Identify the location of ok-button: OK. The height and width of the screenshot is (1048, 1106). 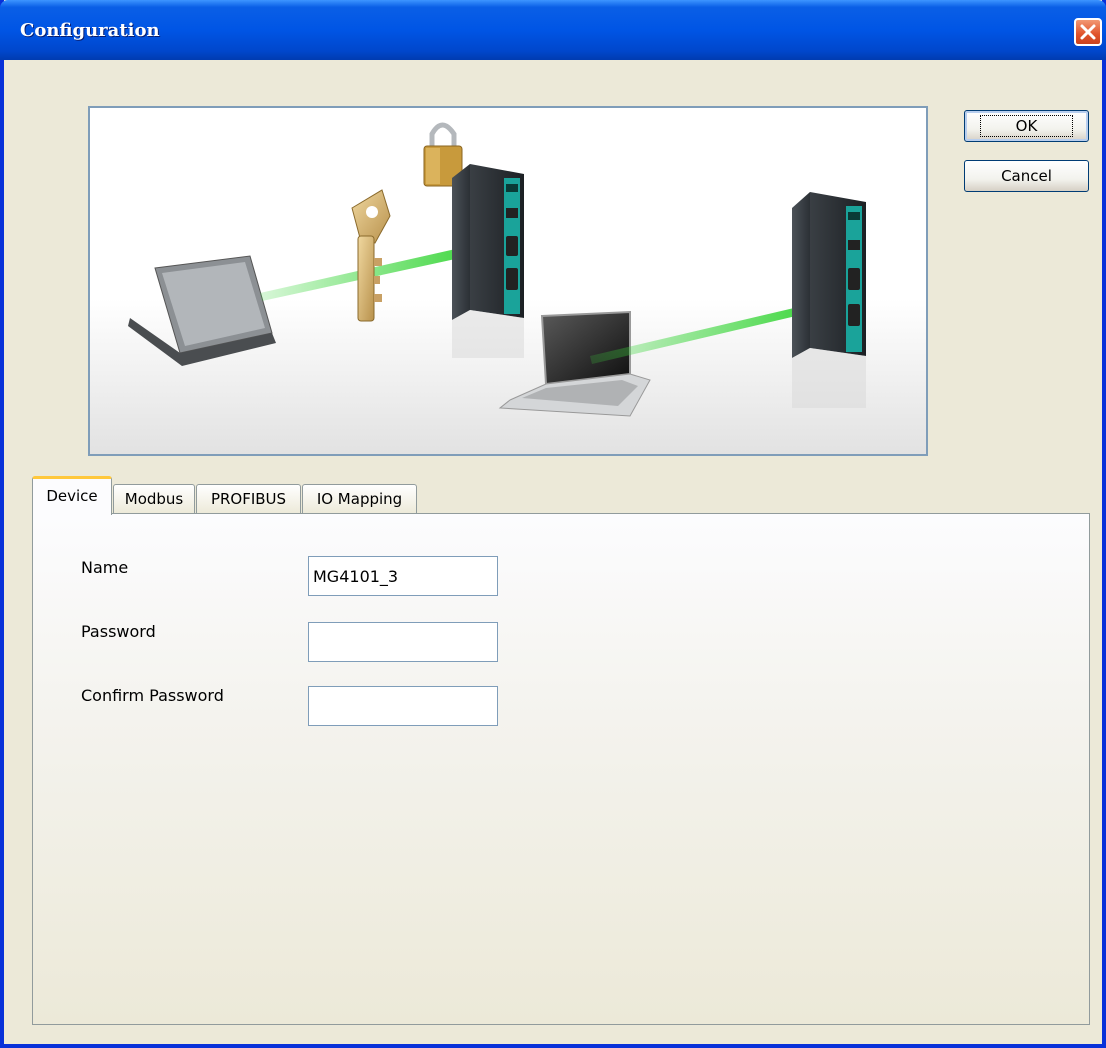
(1026, 126).